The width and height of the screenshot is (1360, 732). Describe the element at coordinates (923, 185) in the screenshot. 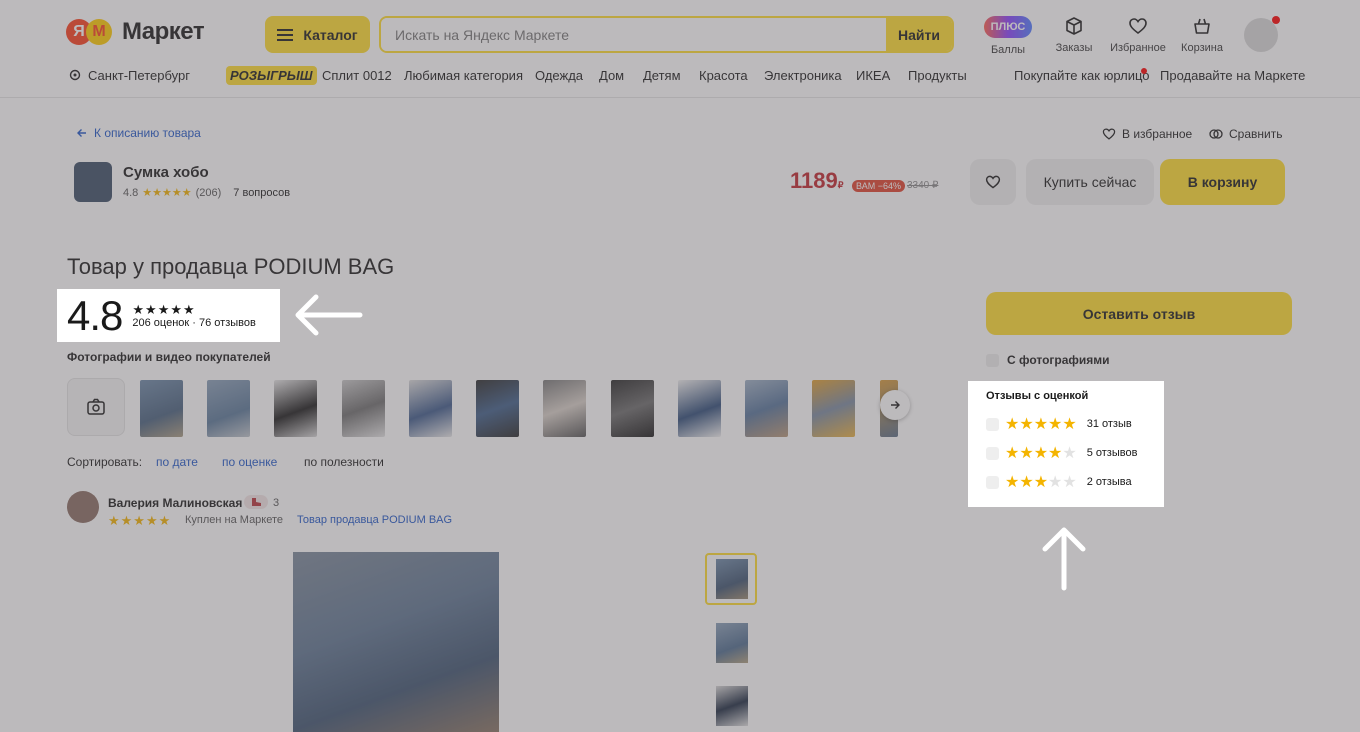

I see `old-price: 3340 ₽` at that location.